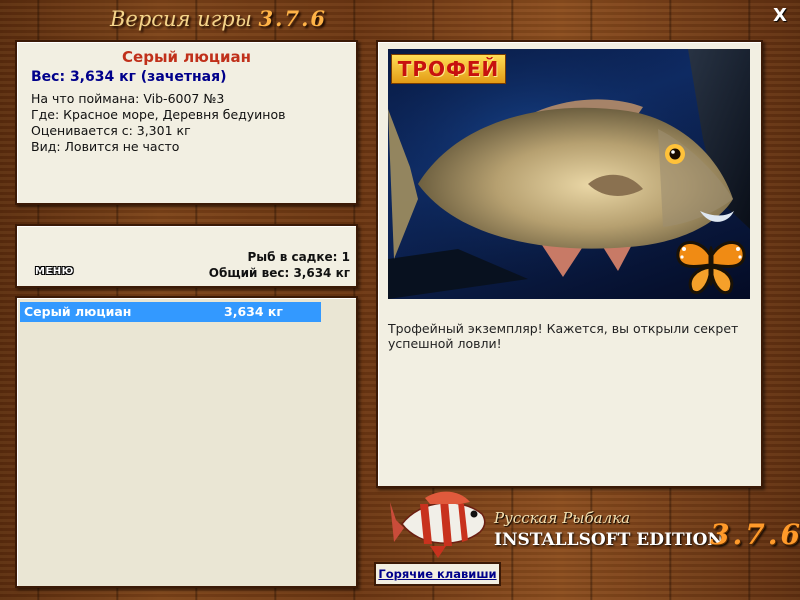 The image size is (800, 600). I want to click on cage-summary-panel: МЕНЮ Рыб в садке: 1 Общий вес: 3,634 кг, so click(186, 256).